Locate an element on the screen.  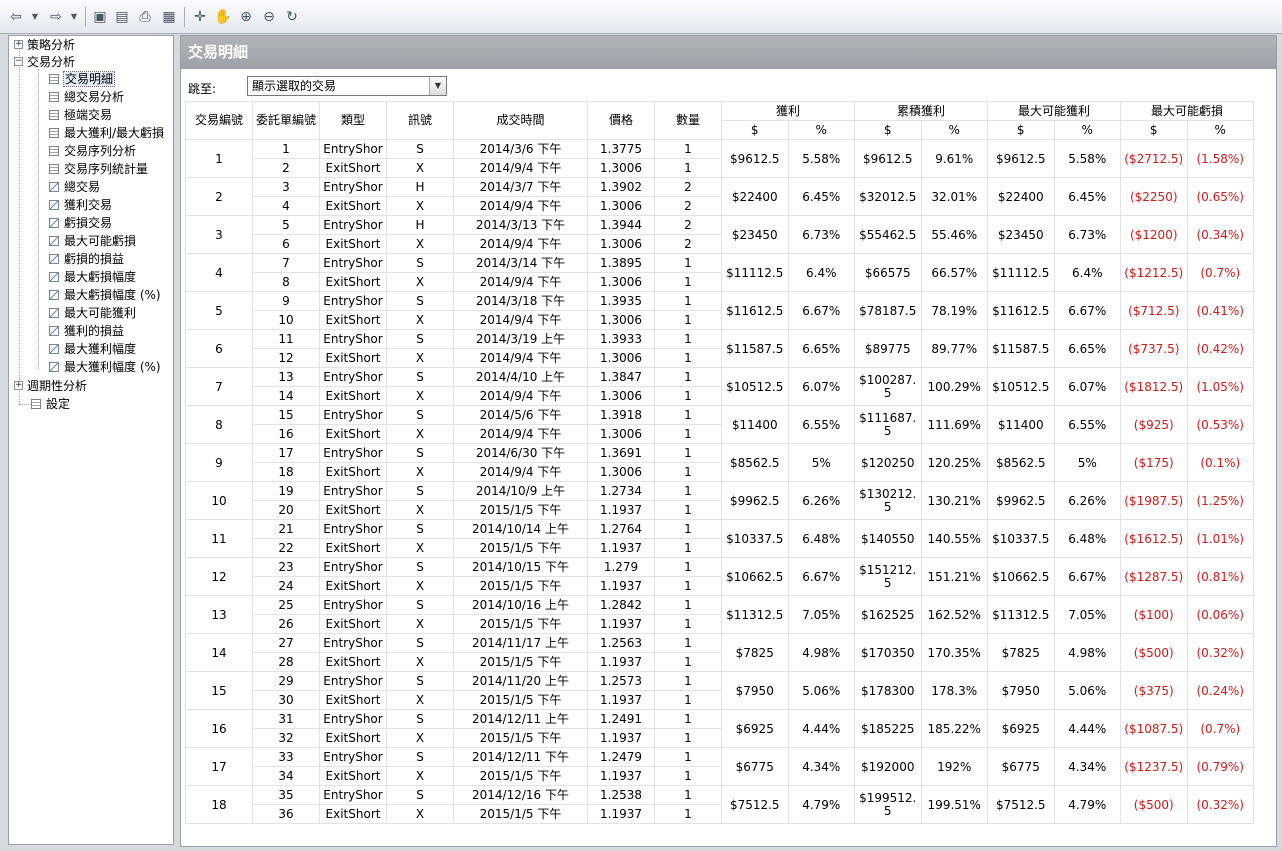
order-no-cell: 21 is located at coordinates (286, 529).